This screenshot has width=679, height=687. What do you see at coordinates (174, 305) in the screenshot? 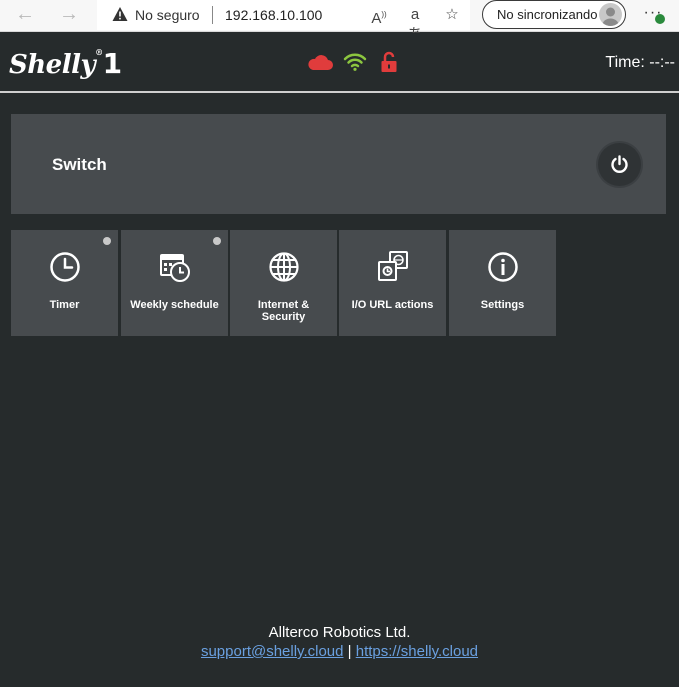
I see `tile-label: Weekly schedule` at bounding box center [174, 305].